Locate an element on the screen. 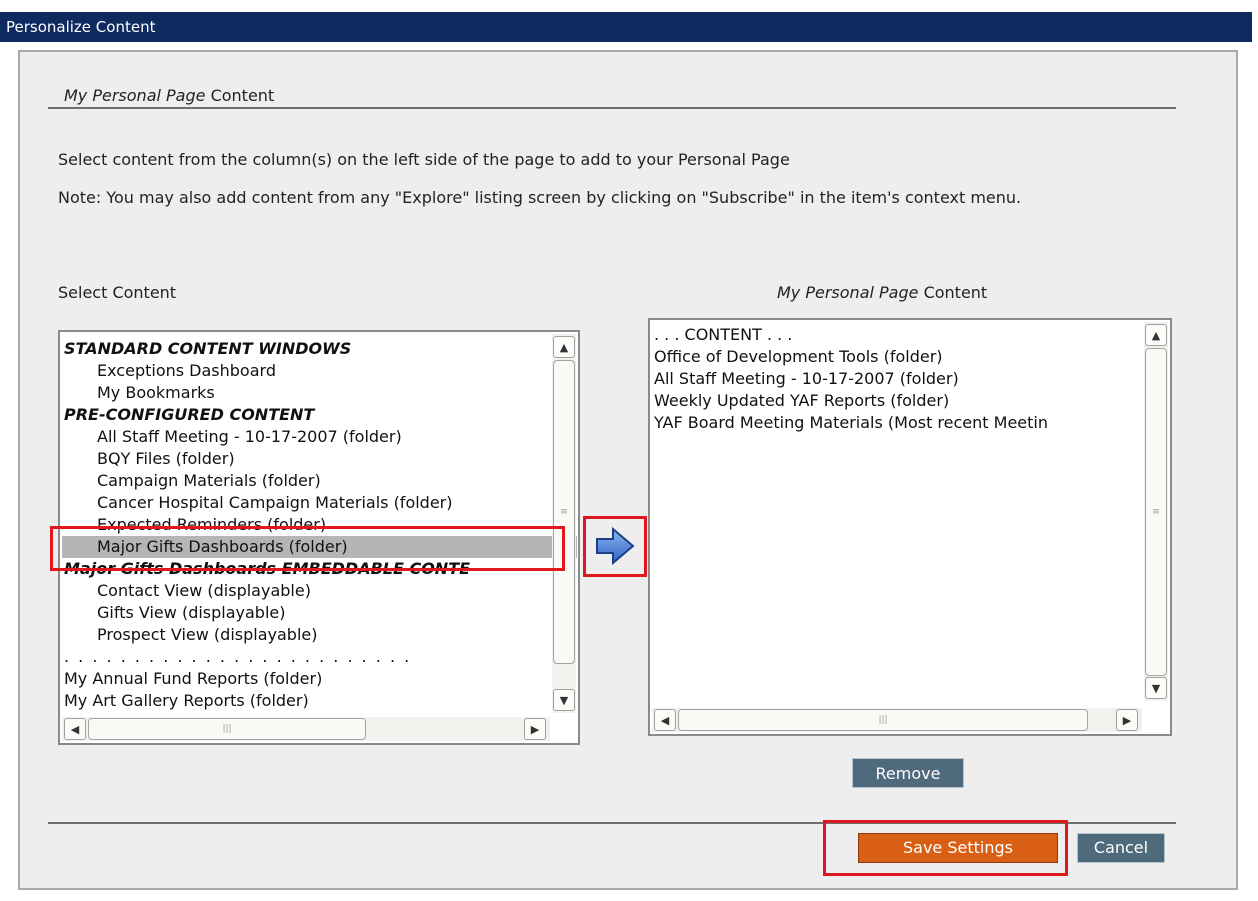 Image resolution: width=1258 pixels, height=901 pixels. list-item: . . . CONTENT . . . is located at coordinates (851, 335).